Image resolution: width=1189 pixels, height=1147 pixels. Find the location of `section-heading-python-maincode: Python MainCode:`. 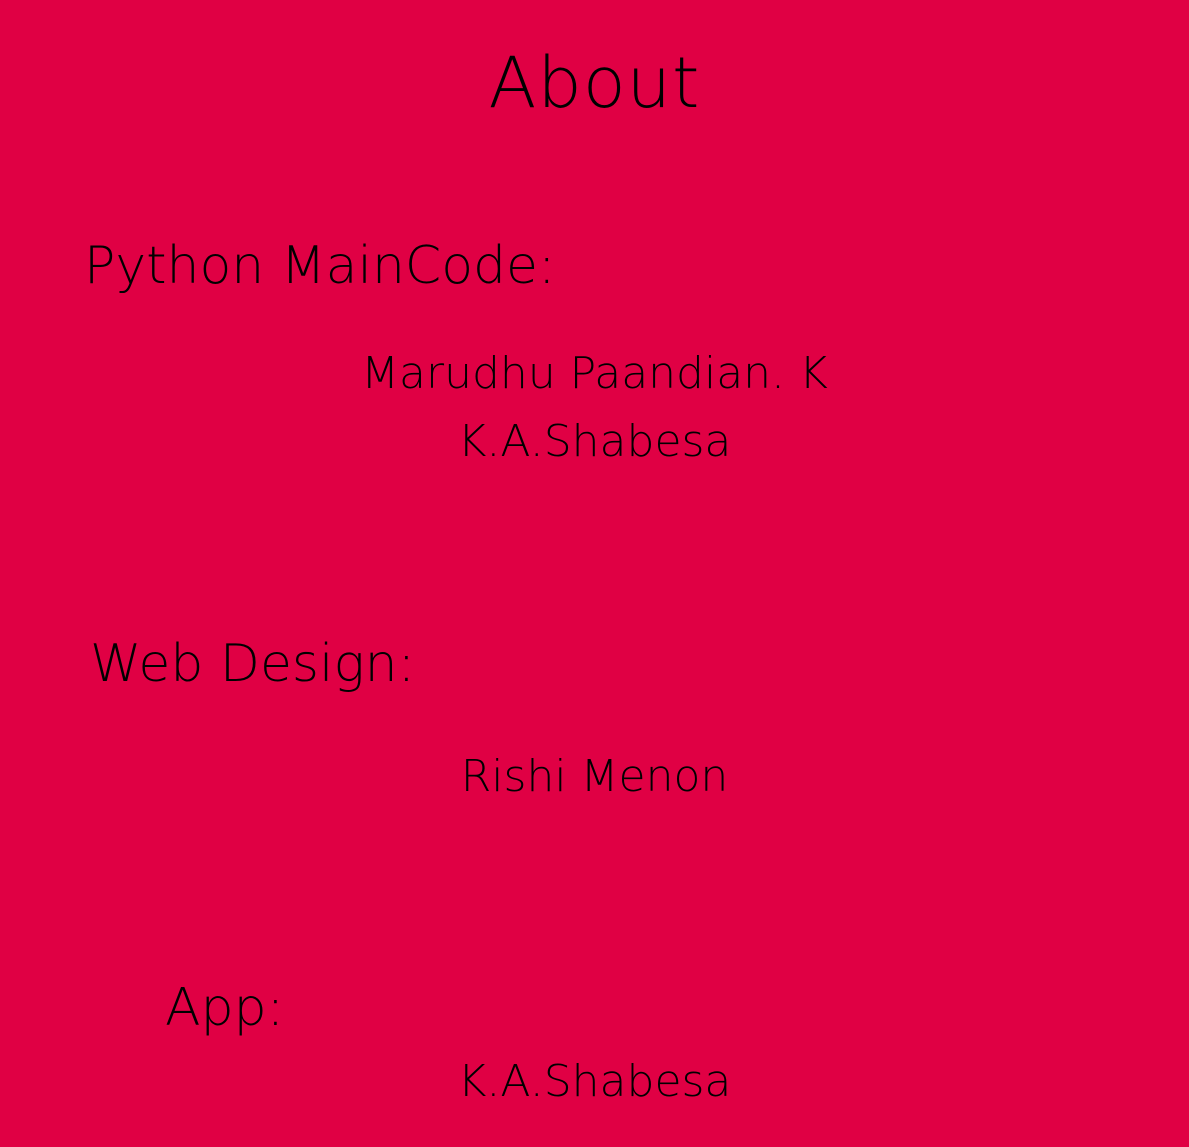

section-heading-python-maincode: Python MainCode: is located at coordinates (320, 266).